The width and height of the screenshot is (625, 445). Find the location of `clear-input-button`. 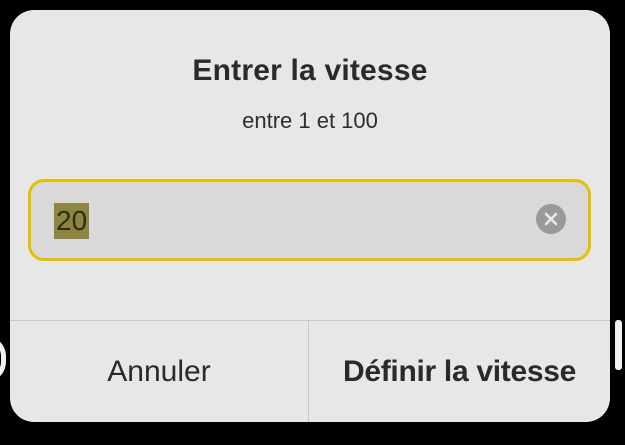

clear-input-button is located at coordinates (551, 219).